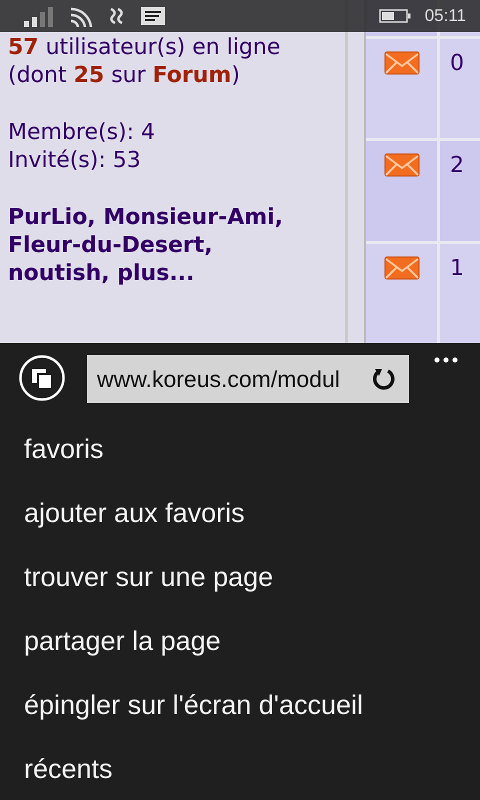 This screenshot has width=480, height=800. I want to click on online-users-text: 57 utilisateur(s) en ligne, so click(145, 48).